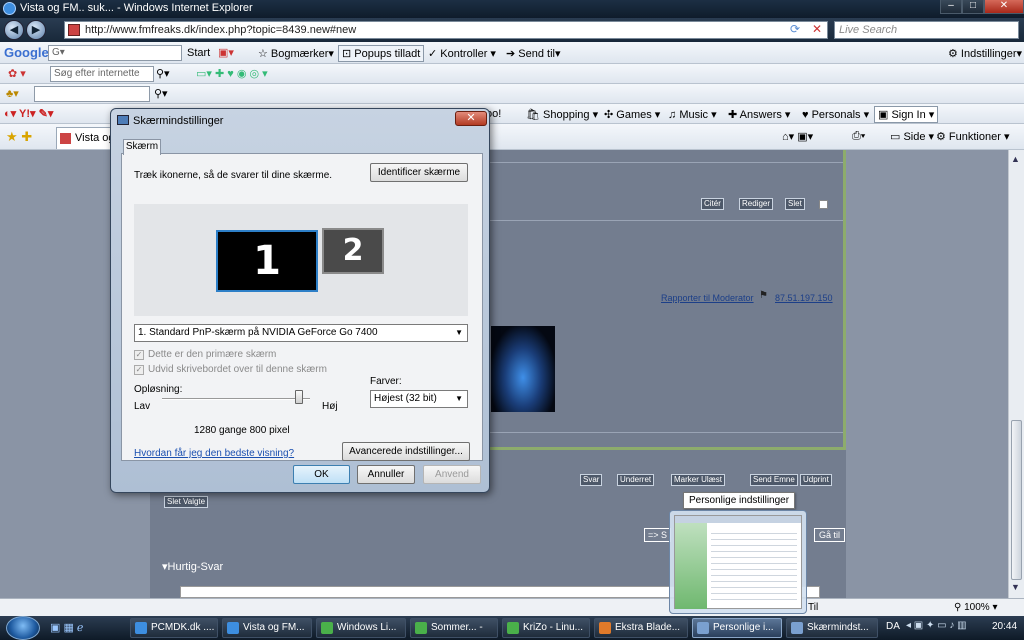  Describe the element at coordinates (795, 204) in the screenshot. I see `delete-button: Slet` at that location.